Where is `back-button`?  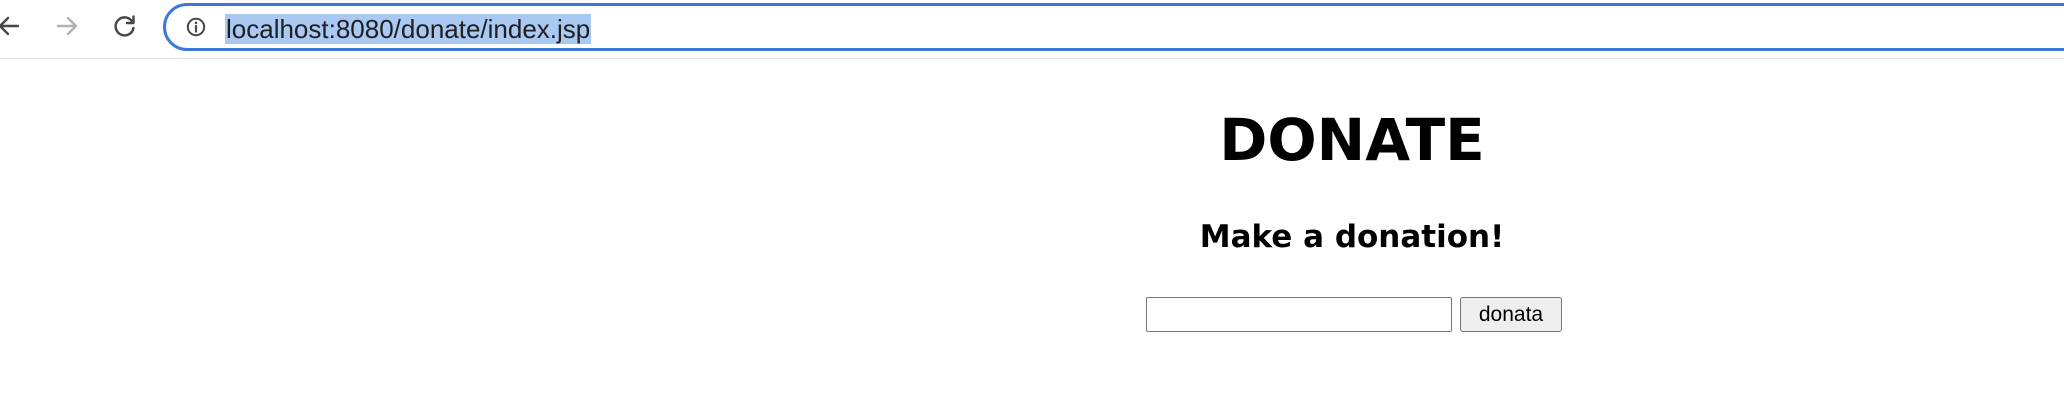 back-button is located at coordinates (13, 26).